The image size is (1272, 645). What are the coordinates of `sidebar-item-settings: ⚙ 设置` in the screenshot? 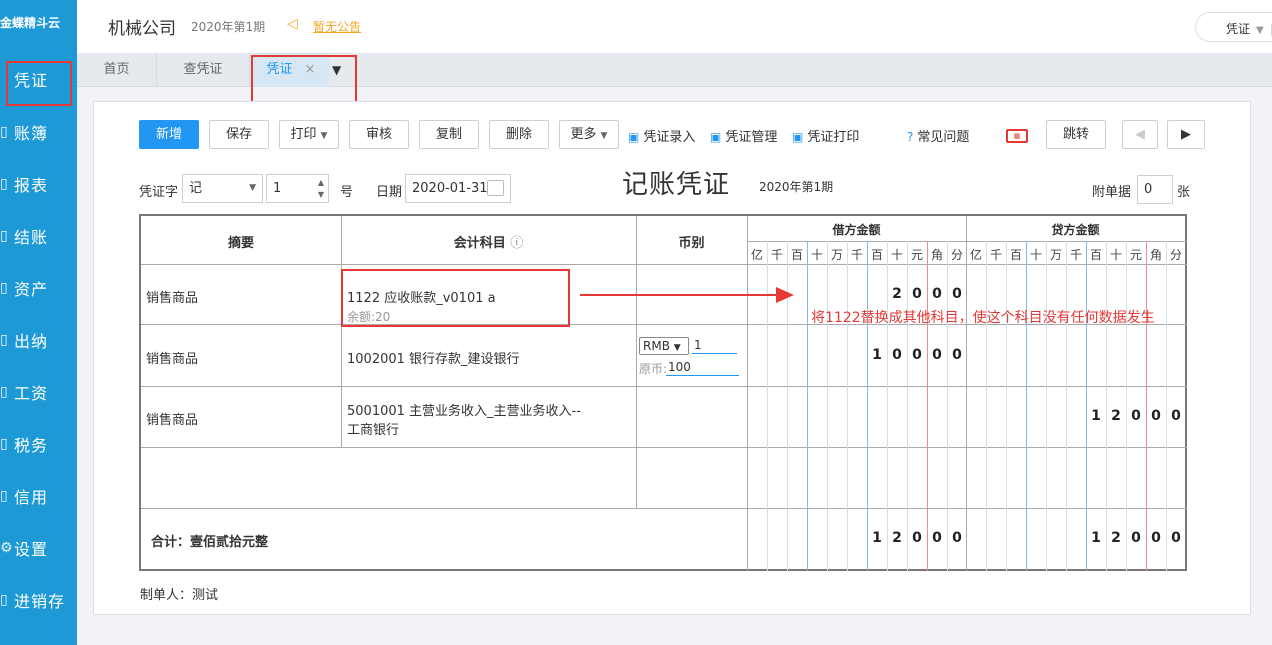 It's located at (38, 548).